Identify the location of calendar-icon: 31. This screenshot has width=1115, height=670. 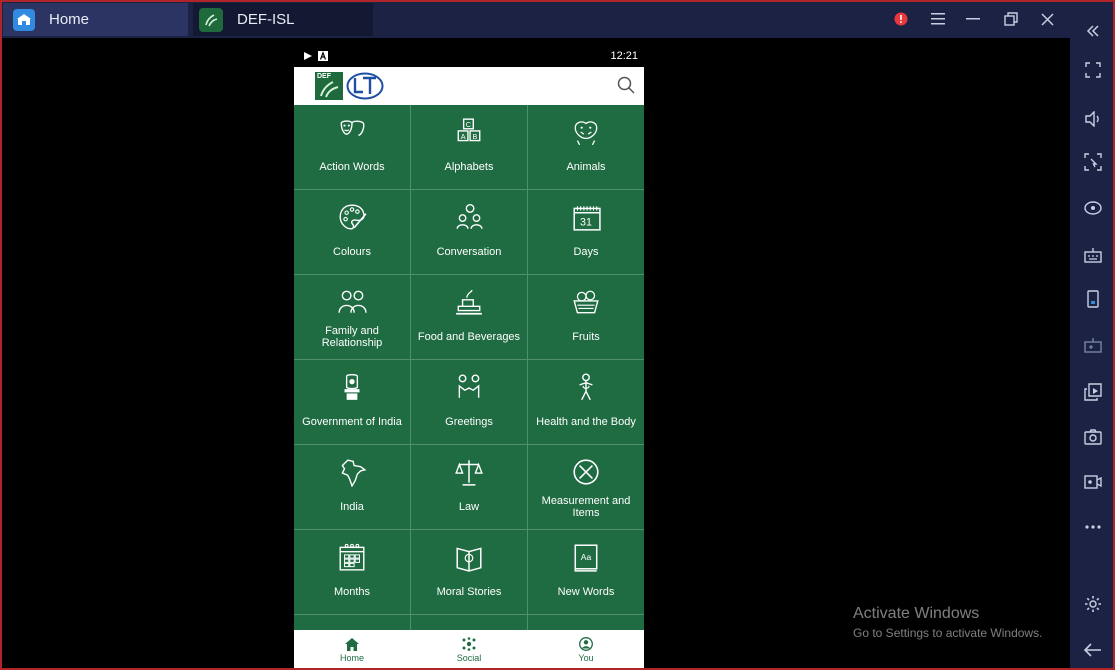
(586, 217).